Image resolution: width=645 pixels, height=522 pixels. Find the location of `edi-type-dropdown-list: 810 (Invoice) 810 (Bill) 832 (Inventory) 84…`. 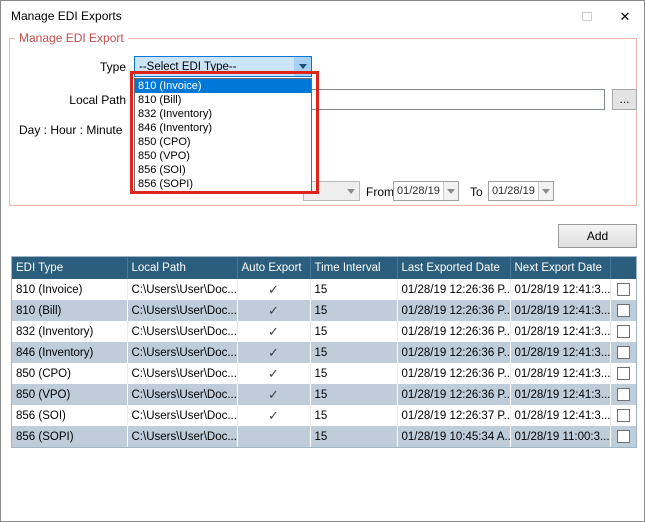

edi-type-dropdown-list: 810 (Invoice) 810 (Bill) 832 (Inventory) 84… is located at coordinates (223, 135).